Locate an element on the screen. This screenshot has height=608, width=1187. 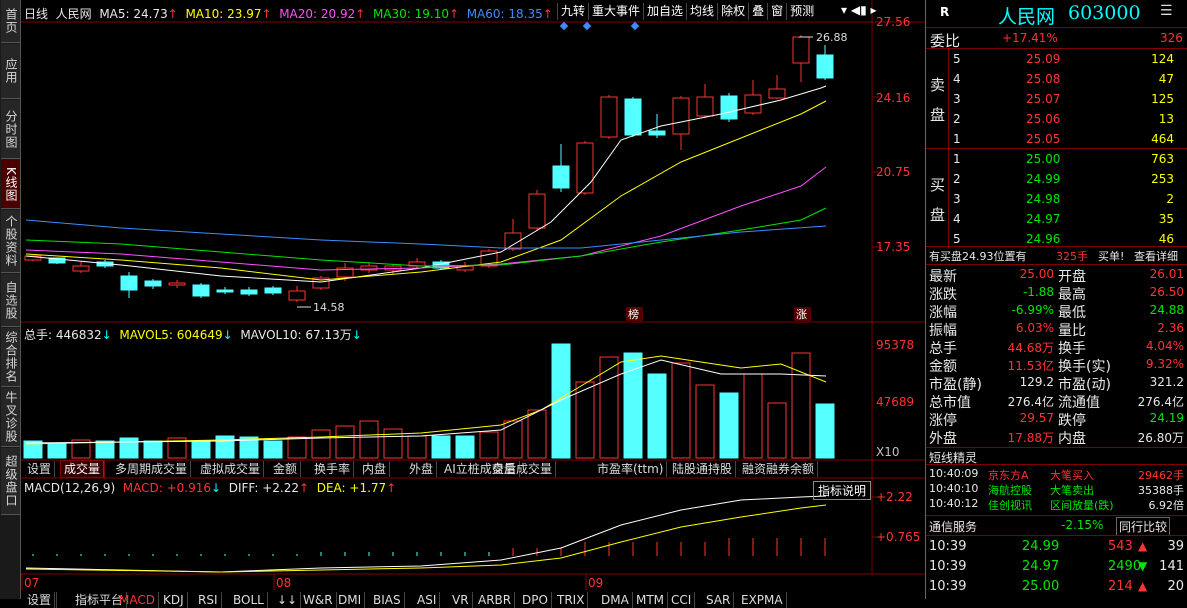
buy-level: 3 24.98 2 is located at coordinates (1056, 200).